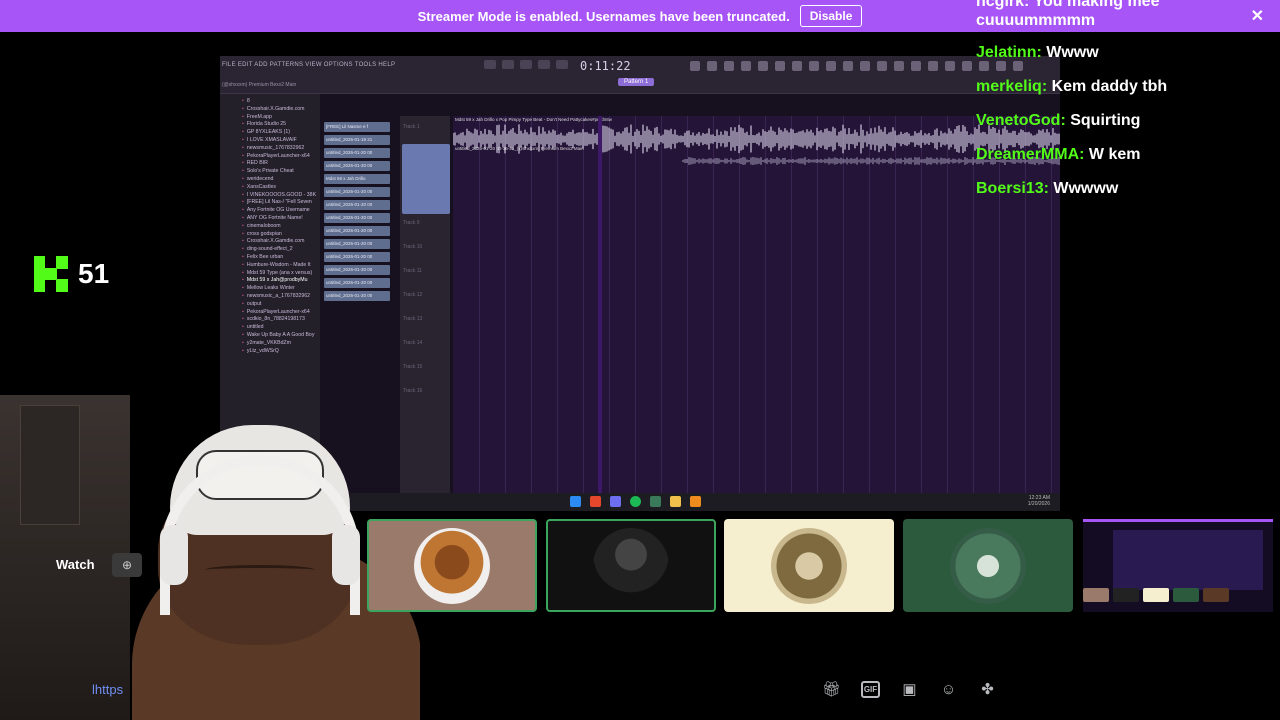  What do you see at coordinates (695, 501) in the screenshot?
I see `fl-studio-icon` at bounding box center [695, 501].